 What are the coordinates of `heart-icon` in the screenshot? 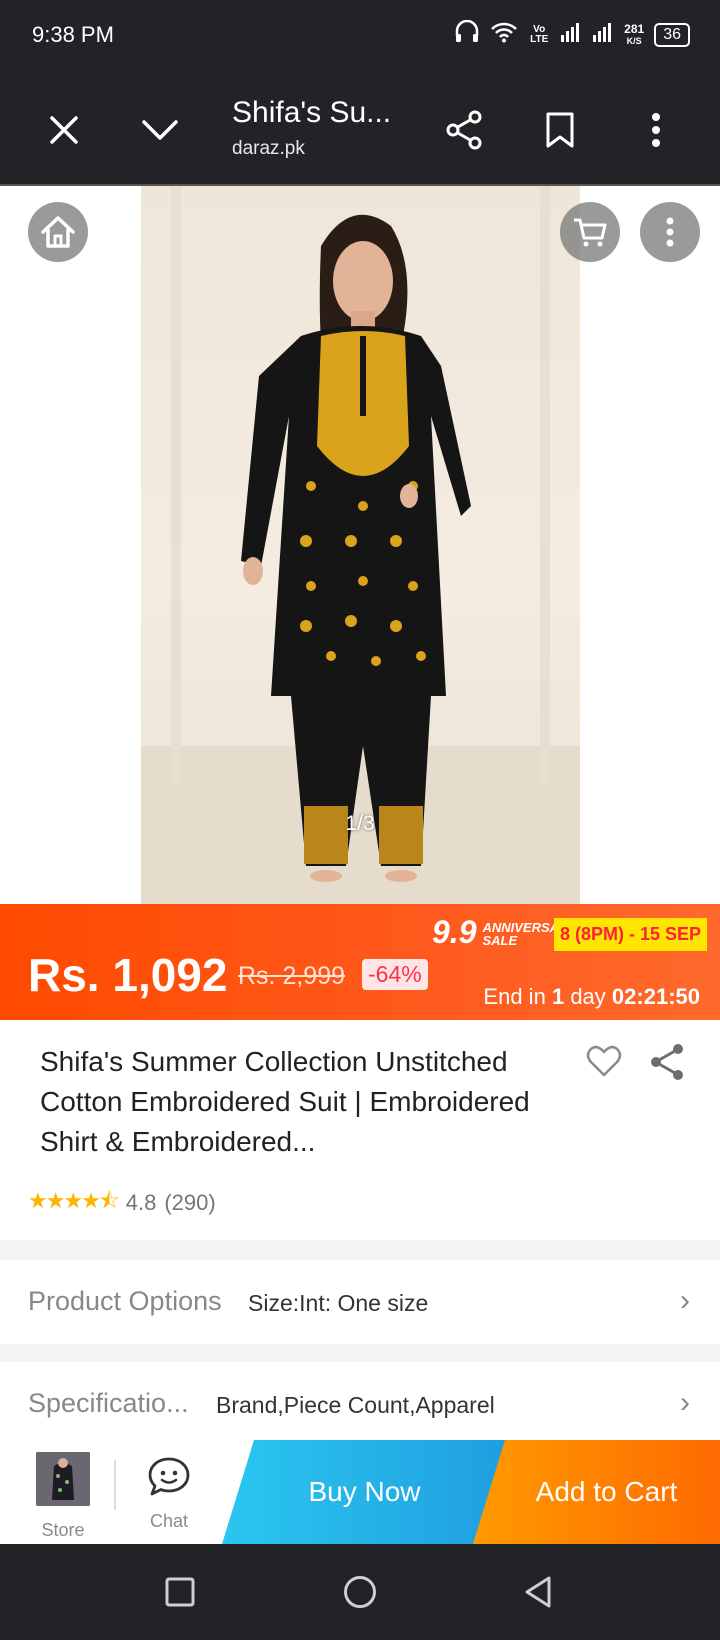 It's located at (604, 1061).